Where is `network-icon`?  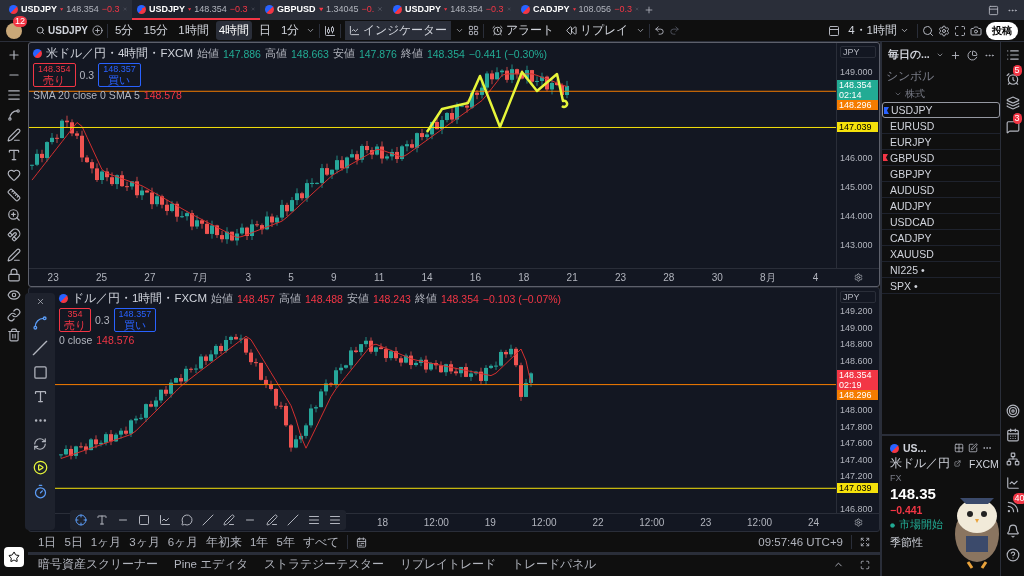
network-icon is located at coordinates (1012, 459).